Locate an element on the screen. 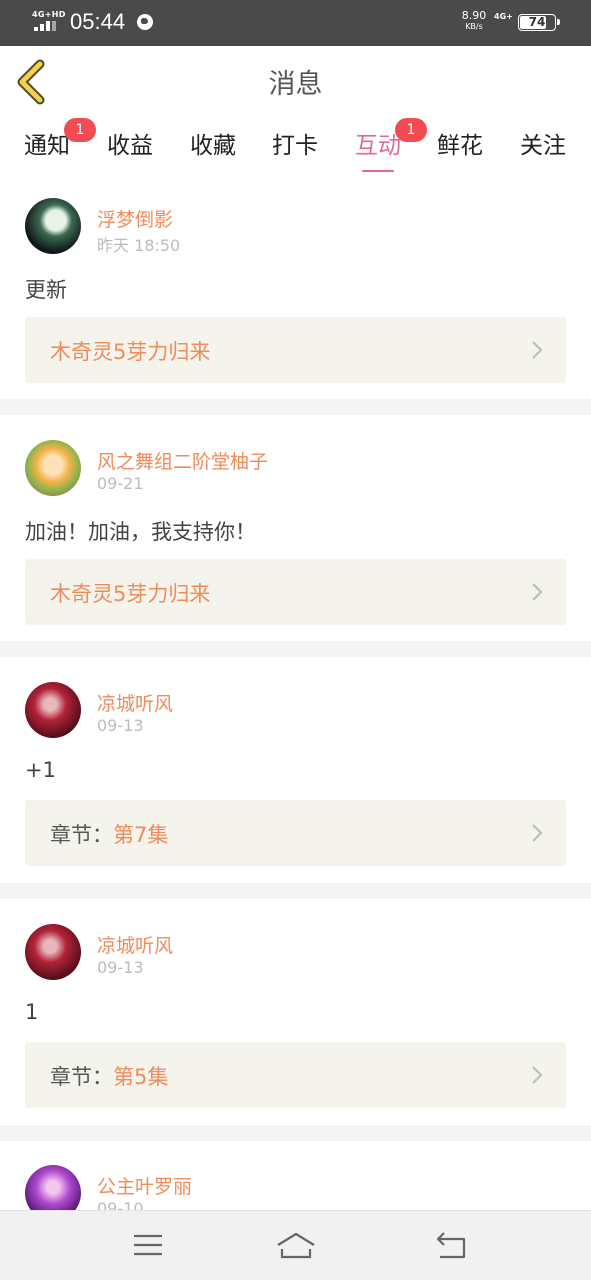 This screenshot has width=591, height=1280. system-nav-bar is located at coordinates (295, 1245).